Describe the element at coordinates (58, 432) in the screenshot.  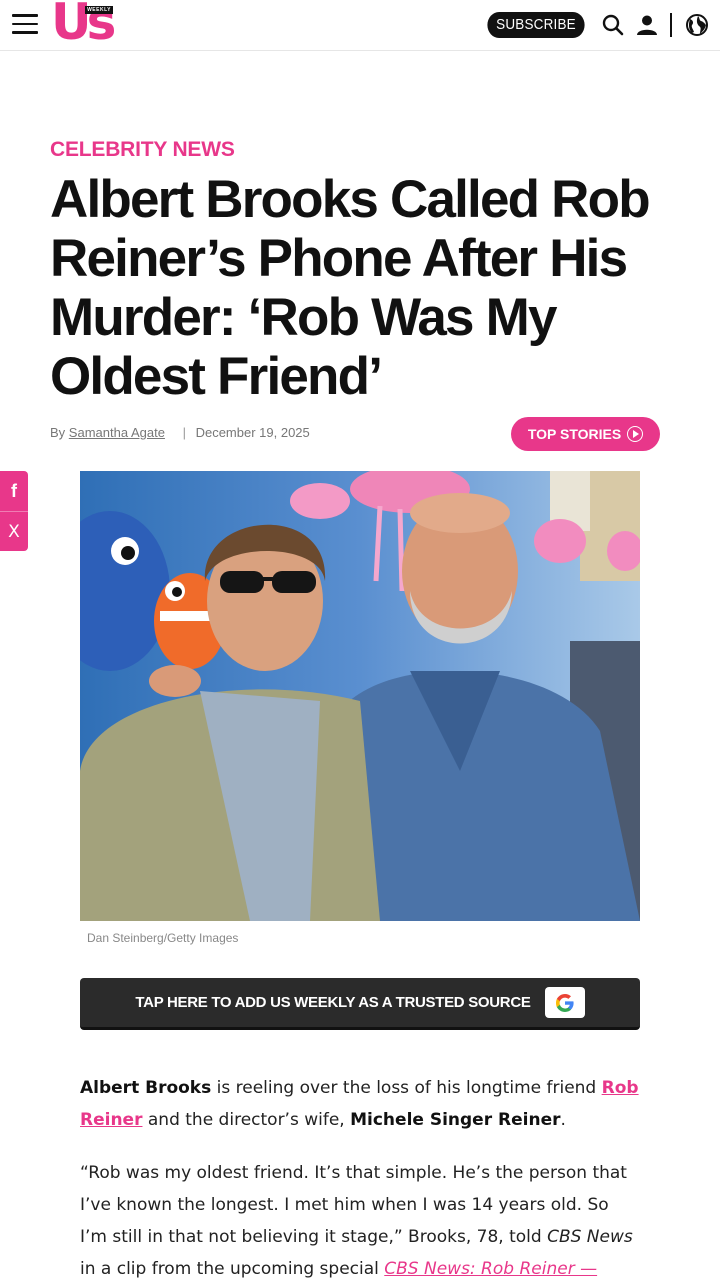
I see `byline-prefix: By` at that location.